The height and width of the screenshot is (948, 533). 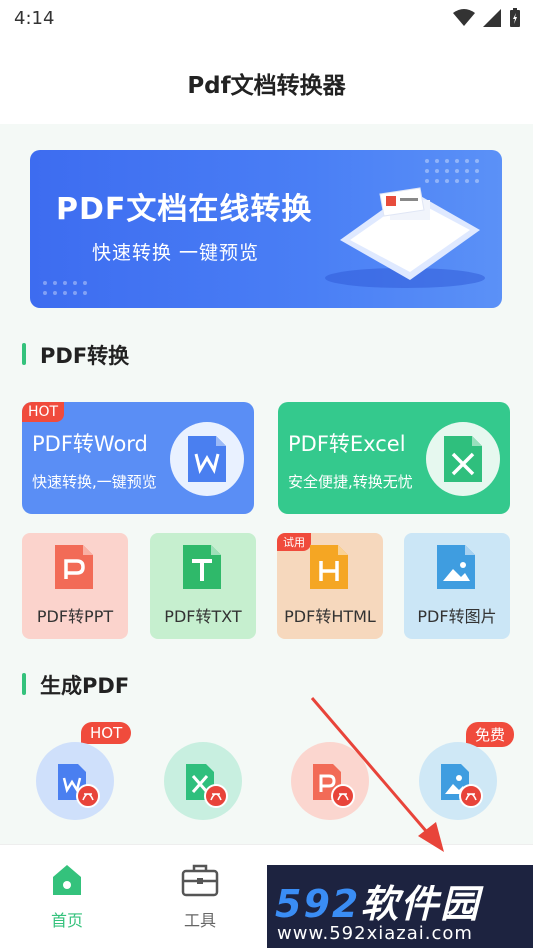 I want to click on pdf-to-html-card: 试用 PDF转HTML, so click(x=330, y=586).